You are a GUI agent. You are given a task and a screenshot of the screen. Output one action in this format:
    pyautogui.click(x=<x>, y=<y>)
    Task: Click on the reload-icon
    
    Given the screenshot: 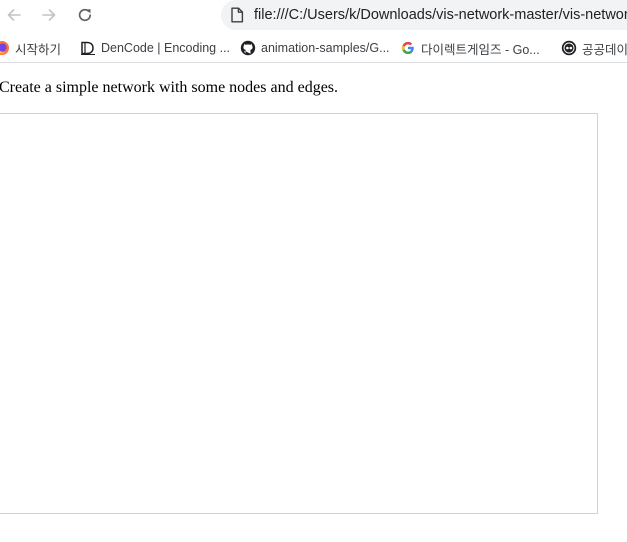 What is the action you would take?
    pyautogui.click(x=85, y=15)
    